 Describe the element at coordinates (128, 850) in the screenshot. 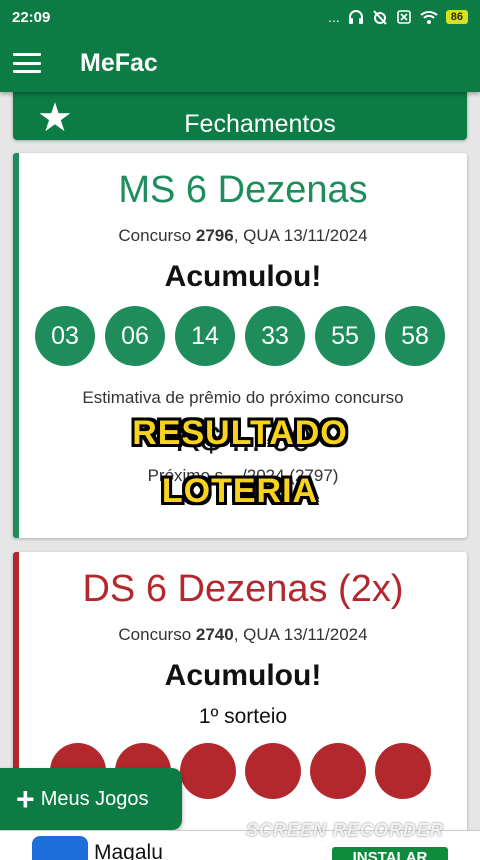

I see `ad-app-name: Magalu` at that location.